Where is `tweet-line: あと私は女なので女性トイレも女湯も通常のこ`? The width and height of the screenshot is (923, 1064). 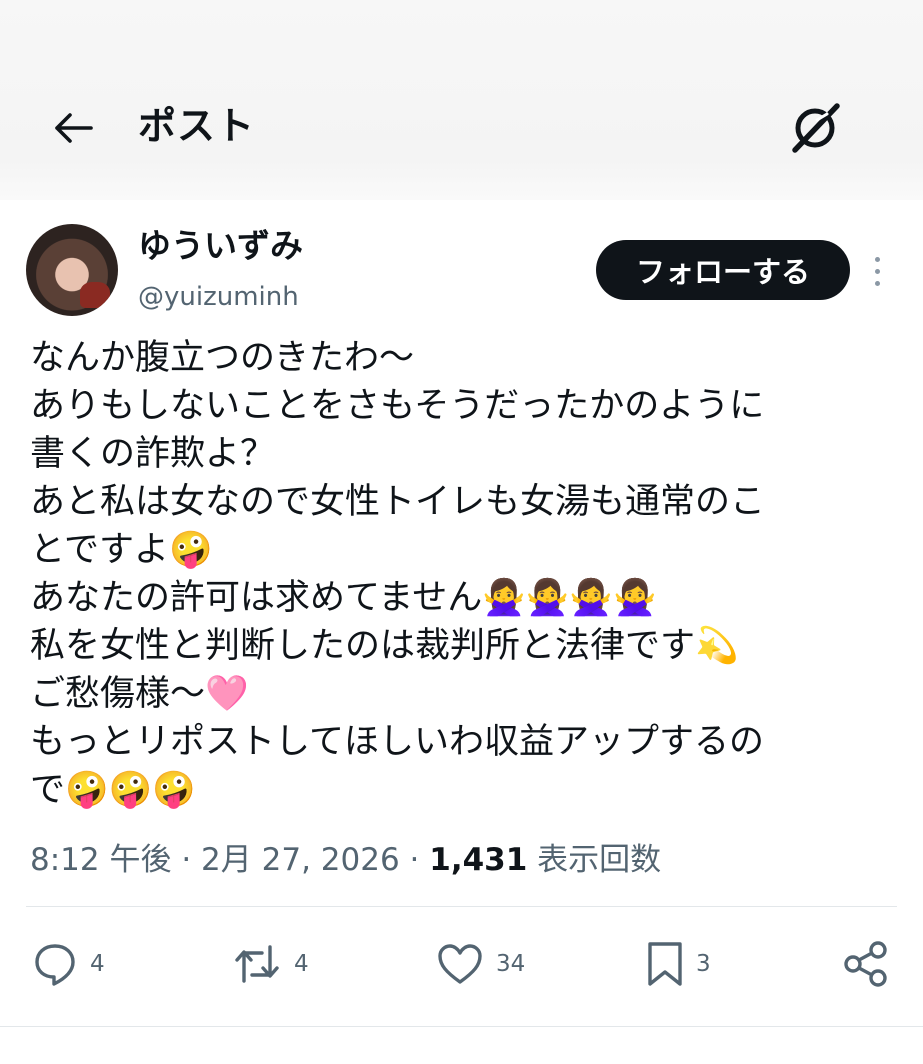 tweet-line: あと私は女なので女性トイレも女湯も通常のこ is located at coordinates (398, 502).